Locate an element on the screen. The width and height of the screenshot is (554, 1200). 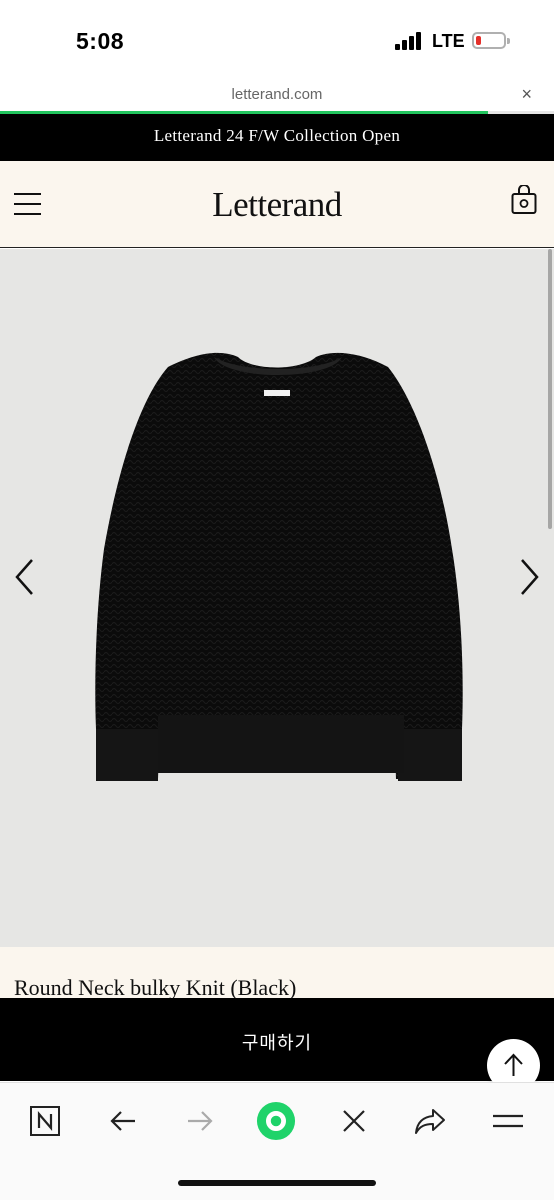
green-circle-icon is located at coordinates (276, 1121).